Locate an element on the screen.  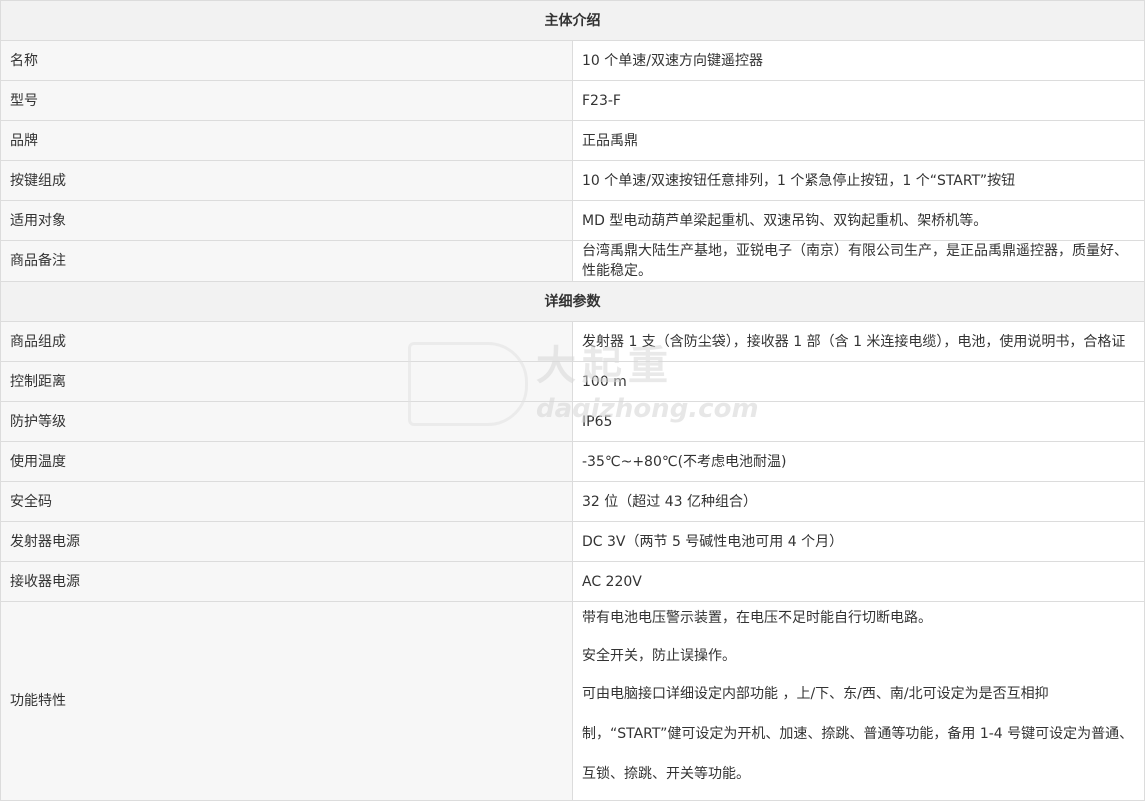
row-label: 按键组成 is located at coordinates (286, 180).